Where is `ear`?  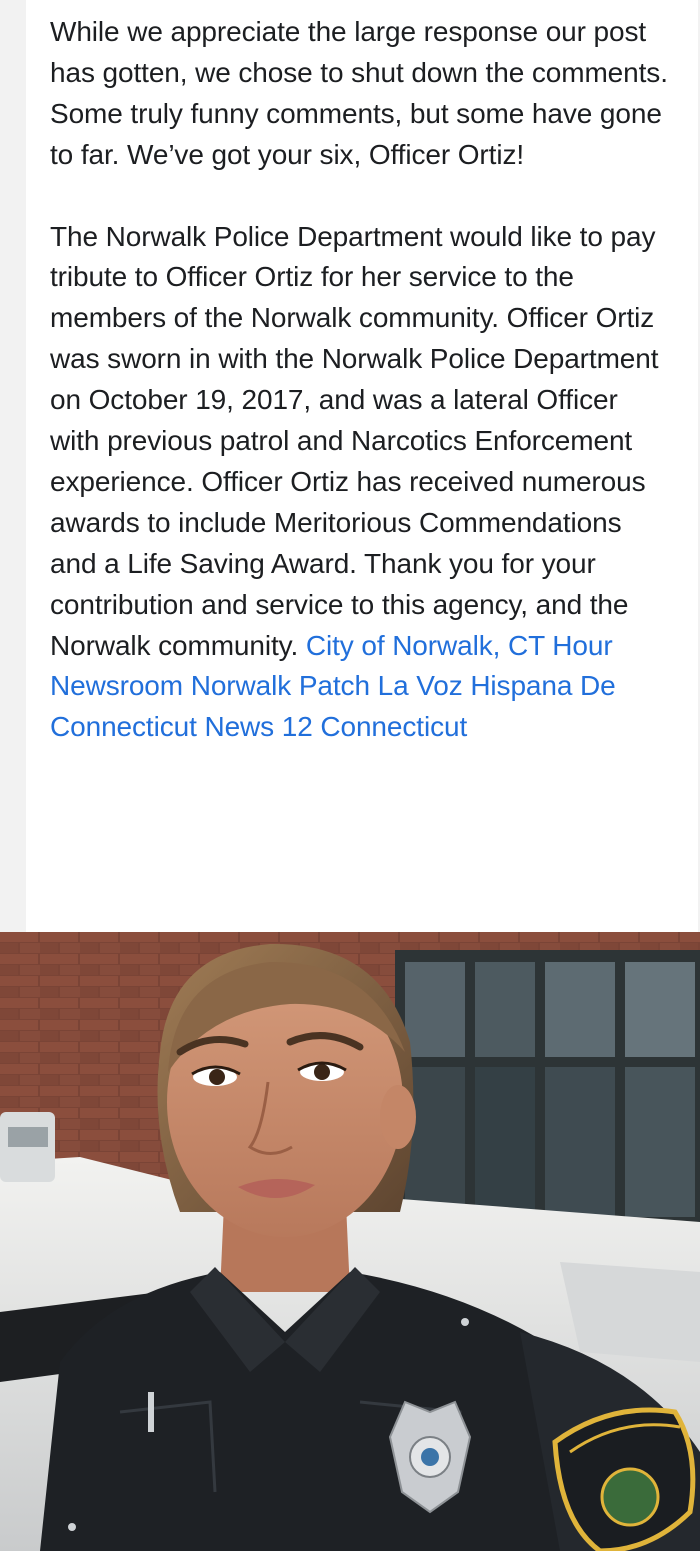 ear is located at coordinates (398, 1117).